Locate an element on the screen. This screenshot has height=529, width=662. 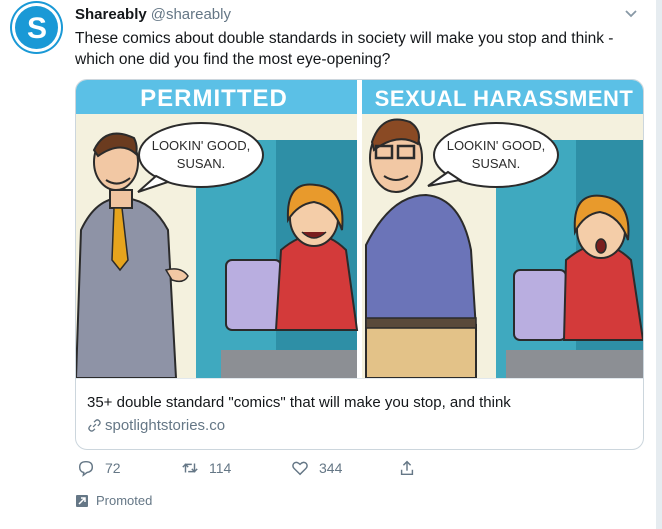
speech-left-line-1: LOOKIN' GOOD, is located at coordinates (201, 145).